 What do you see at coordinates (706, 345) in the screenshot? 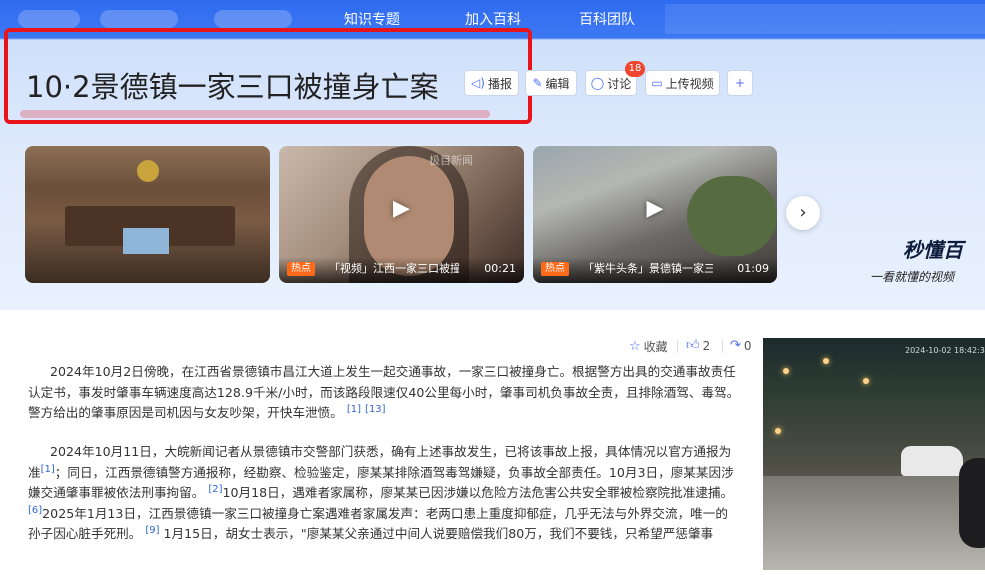
I see `like-count: 2` at bounding box center [706, 345].